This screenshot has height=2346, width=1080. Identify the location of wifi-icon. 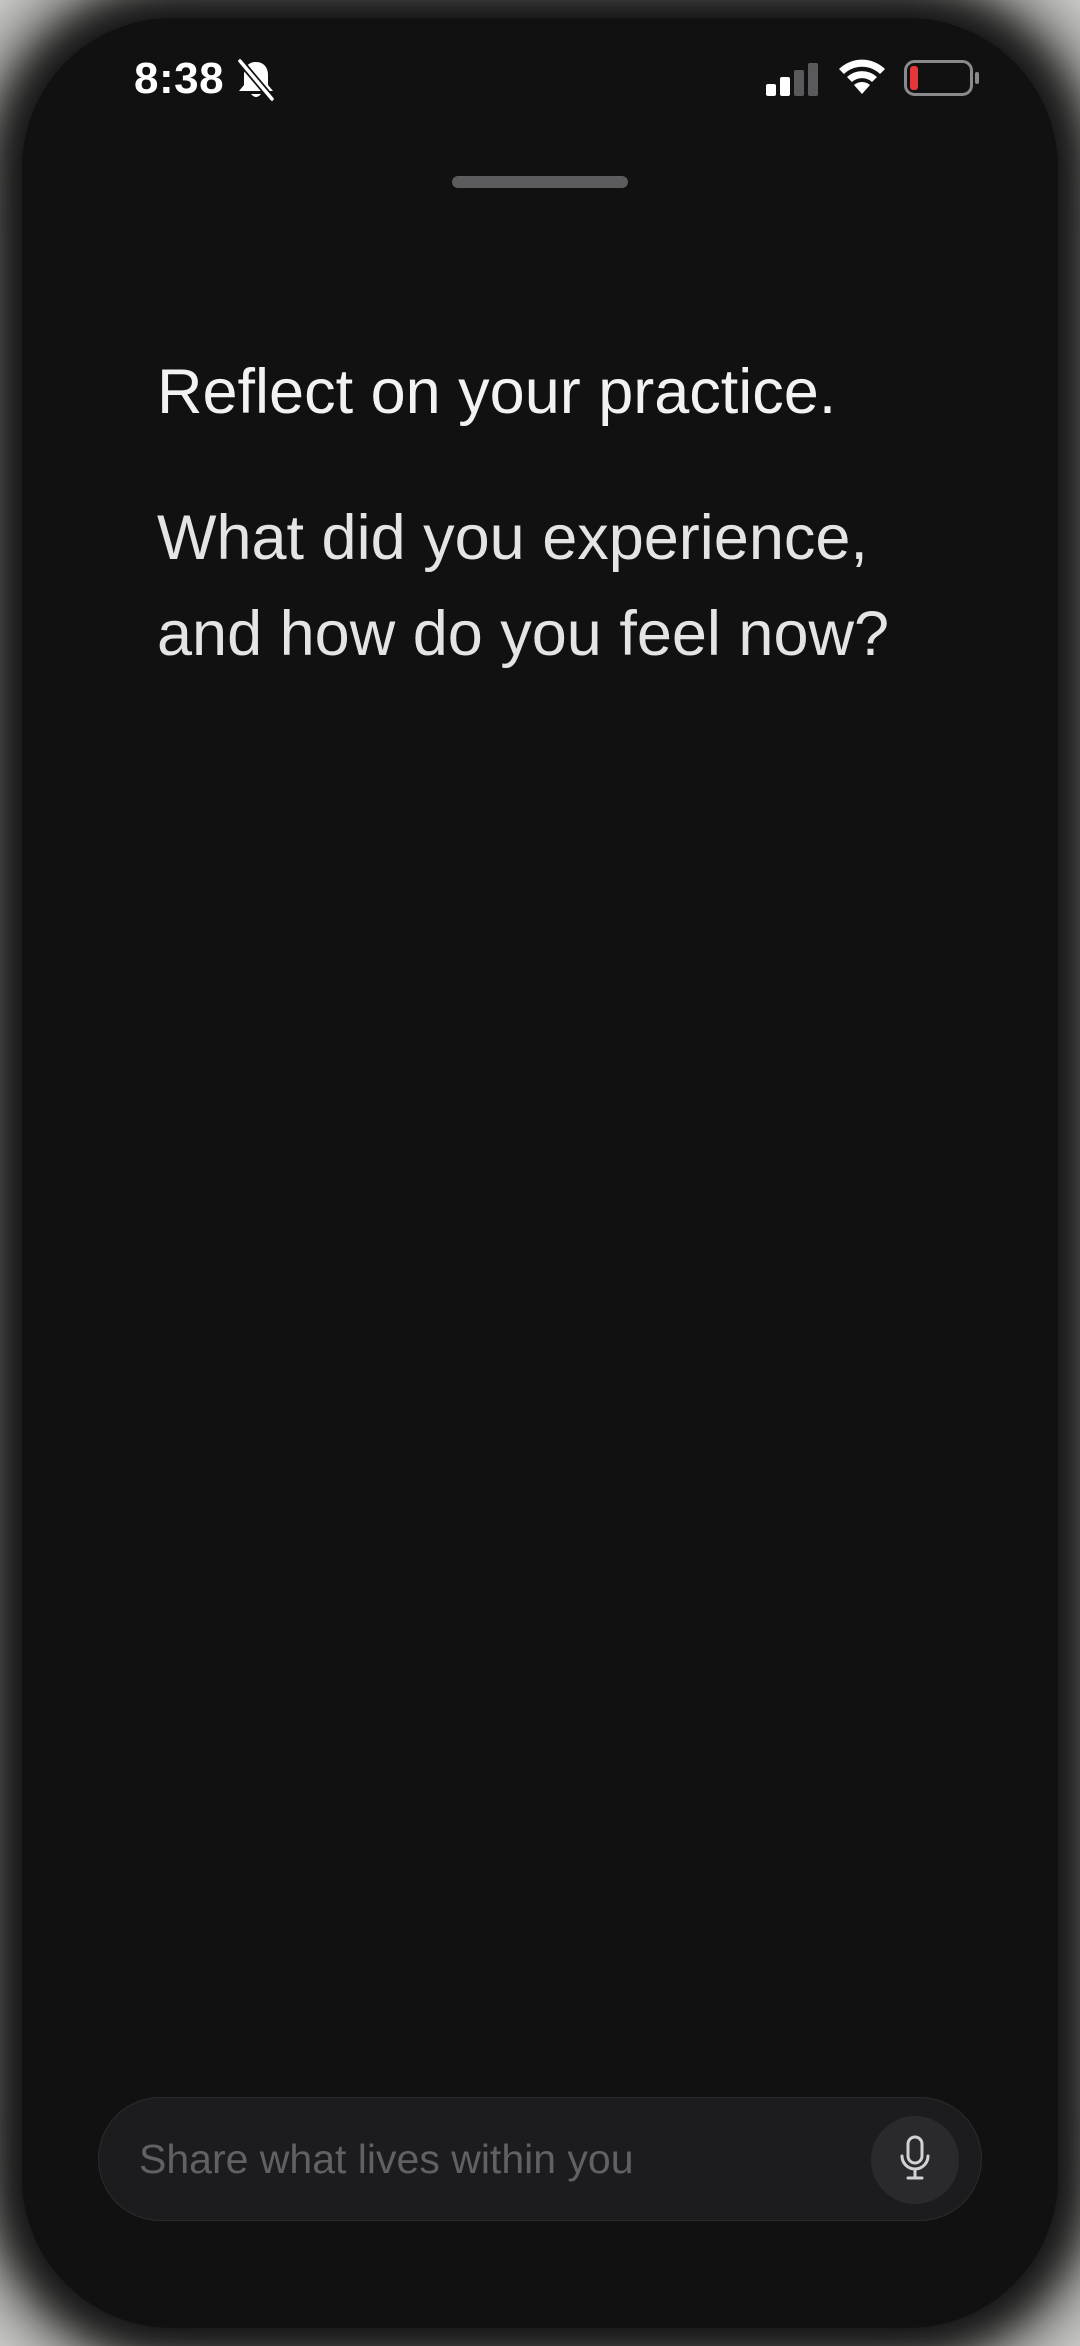
(862, 77).